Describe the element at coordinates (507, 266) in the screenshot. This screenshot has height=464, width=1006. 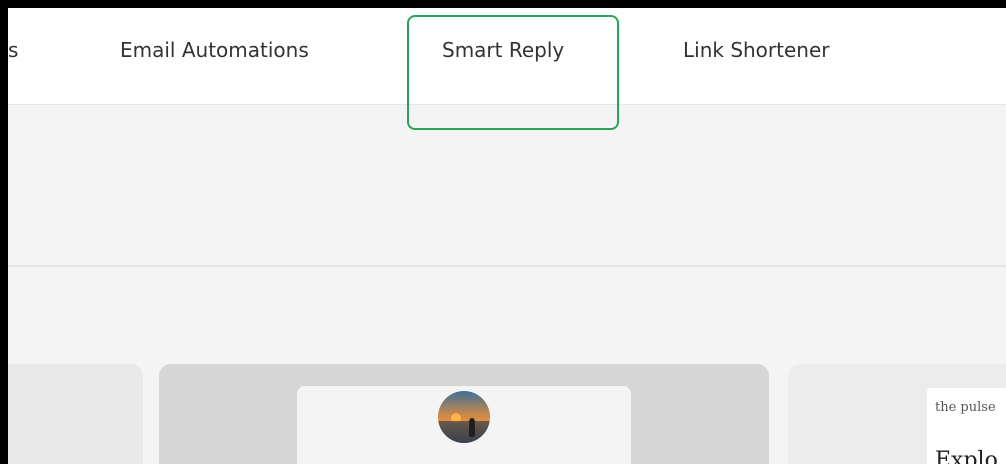
I see `section-divider` at that location.